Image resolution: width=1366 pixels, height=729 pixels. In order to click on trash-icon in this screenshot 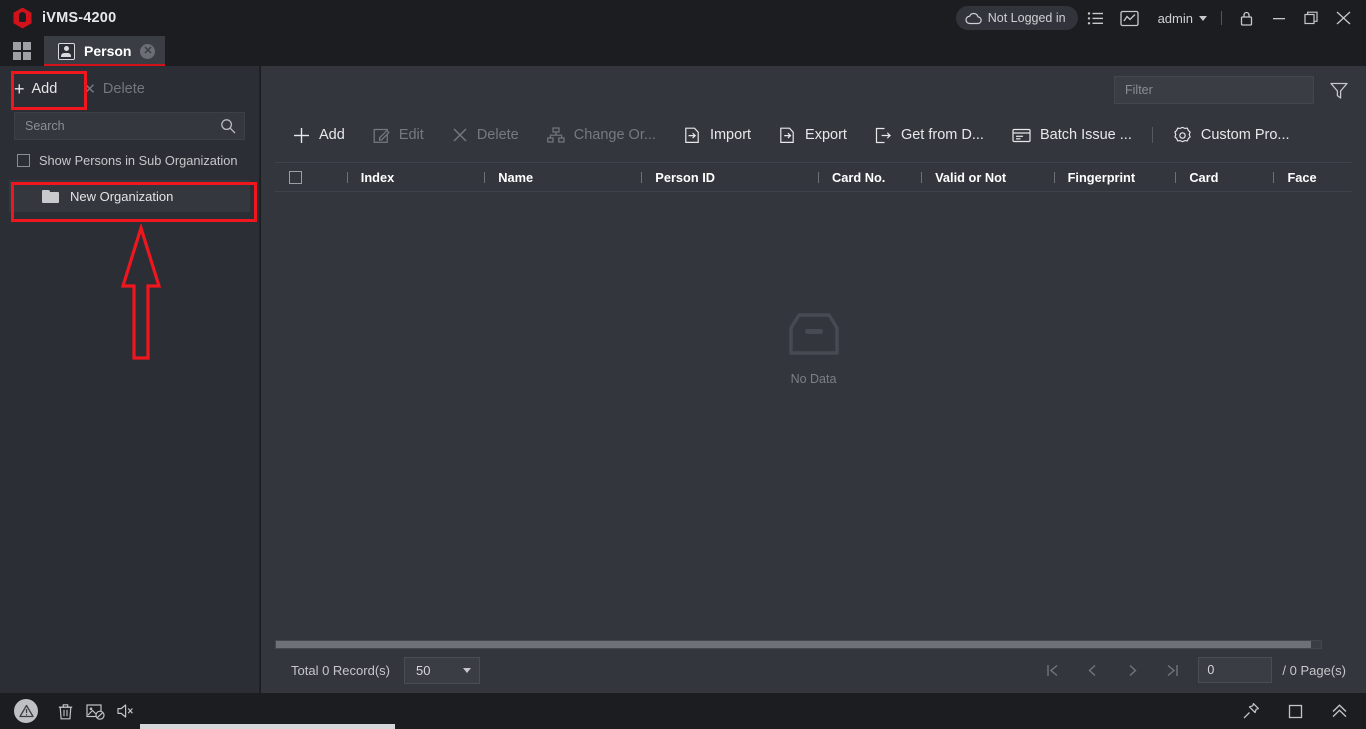, I will do `click(65, 711)`.